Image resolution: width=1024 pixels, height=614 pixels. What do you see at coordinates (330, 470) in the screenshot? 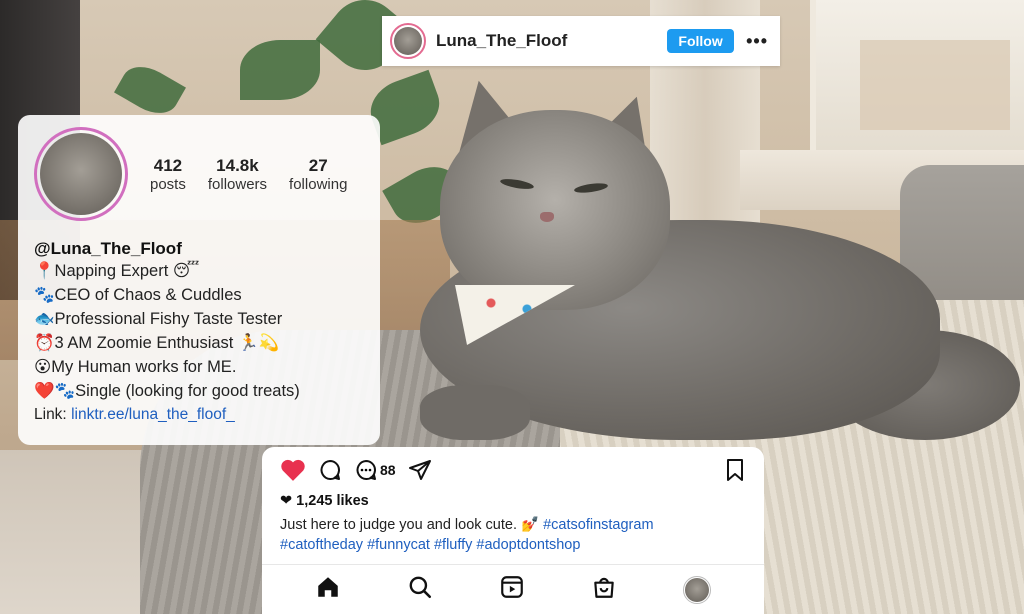
I see `comment-icon` at bounding box center [330, 470].